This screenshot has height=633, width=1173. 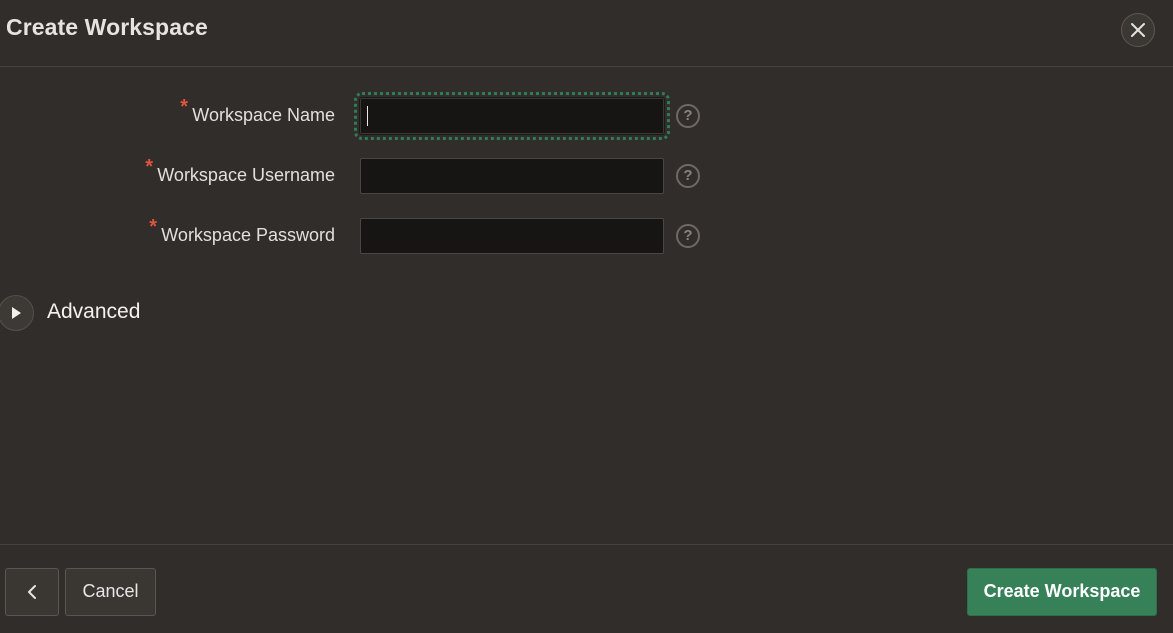 I want to click on workspace-password-input, so click(x=512, y=236).